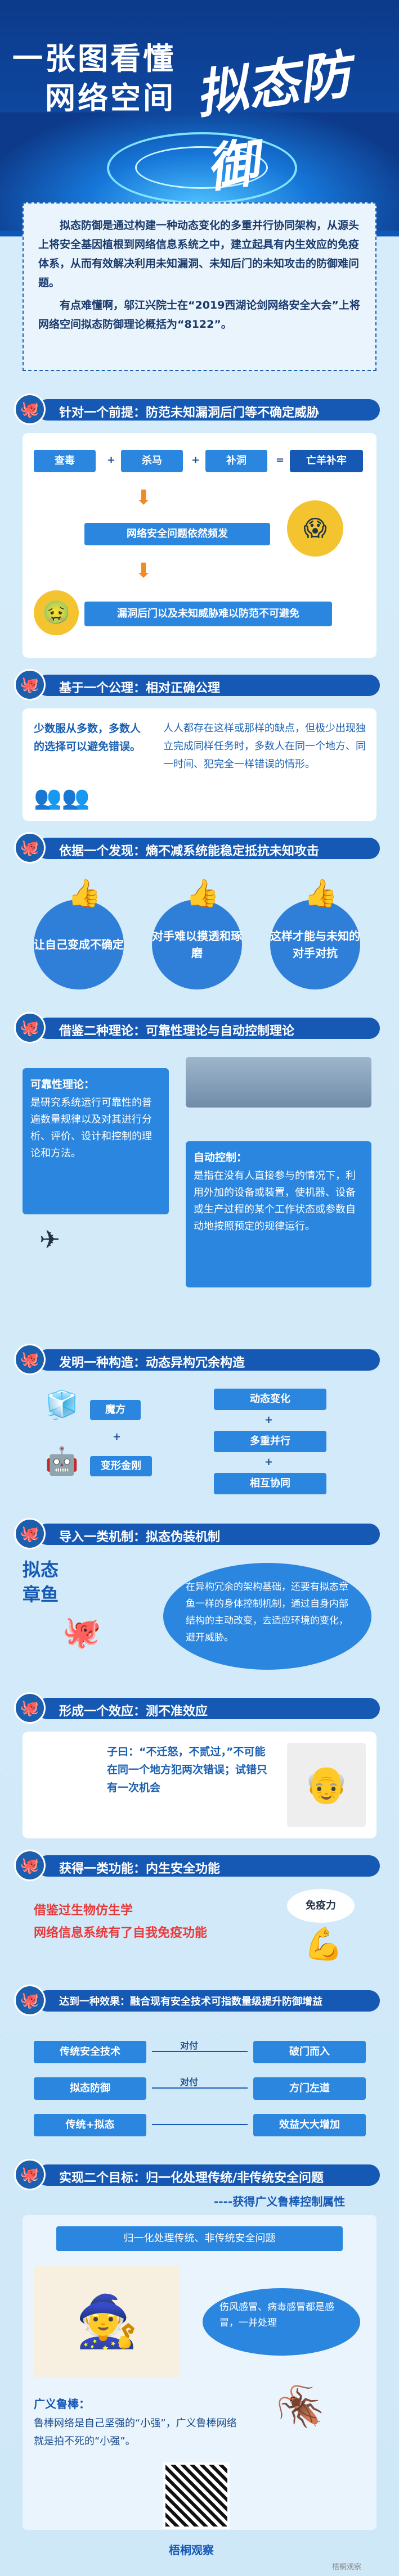 The height and width of the screenshot is (2576, 399). What do you see at coordinates (79, 944) in the screenshot?
I see `thumb-circle: 让自己变成不确定` at bounding box center [79, 944].